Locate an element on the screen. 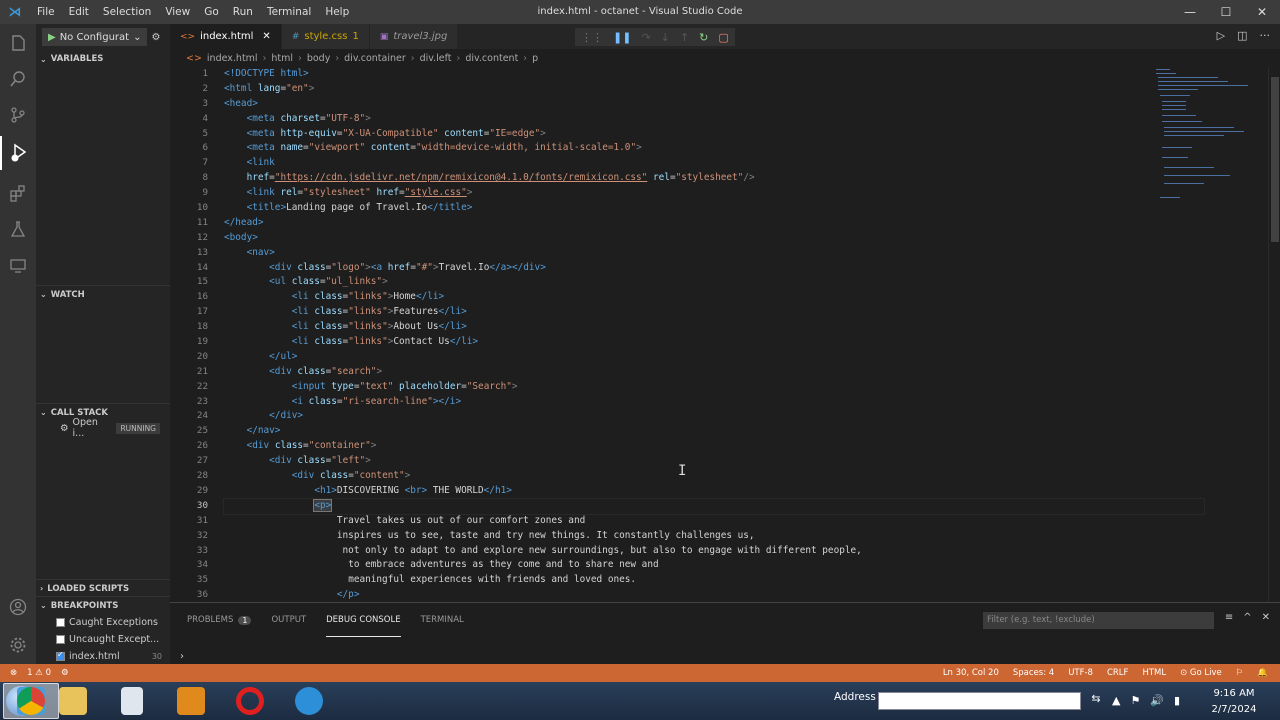  breakpoints-section: ⌄ BREAKPOINTS is located at coordinates (103, 605).